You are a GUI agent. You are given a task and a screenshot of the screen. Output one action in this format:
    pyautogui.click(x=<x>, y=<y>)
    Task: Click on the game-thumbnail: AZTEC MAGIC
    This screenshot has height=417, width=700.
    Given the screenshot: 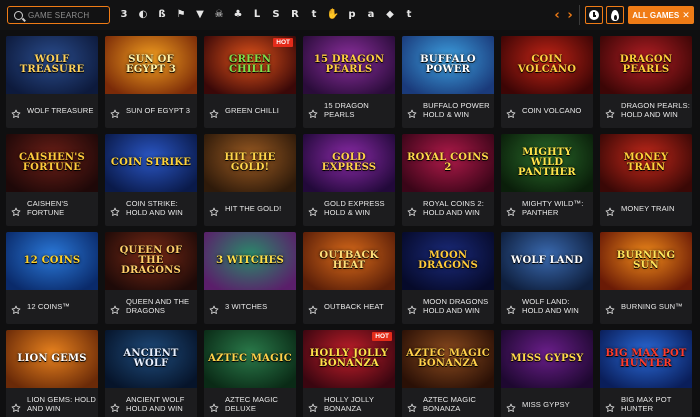 What is the action you would take?
    pyautogui.click(x=250, y=359)
    